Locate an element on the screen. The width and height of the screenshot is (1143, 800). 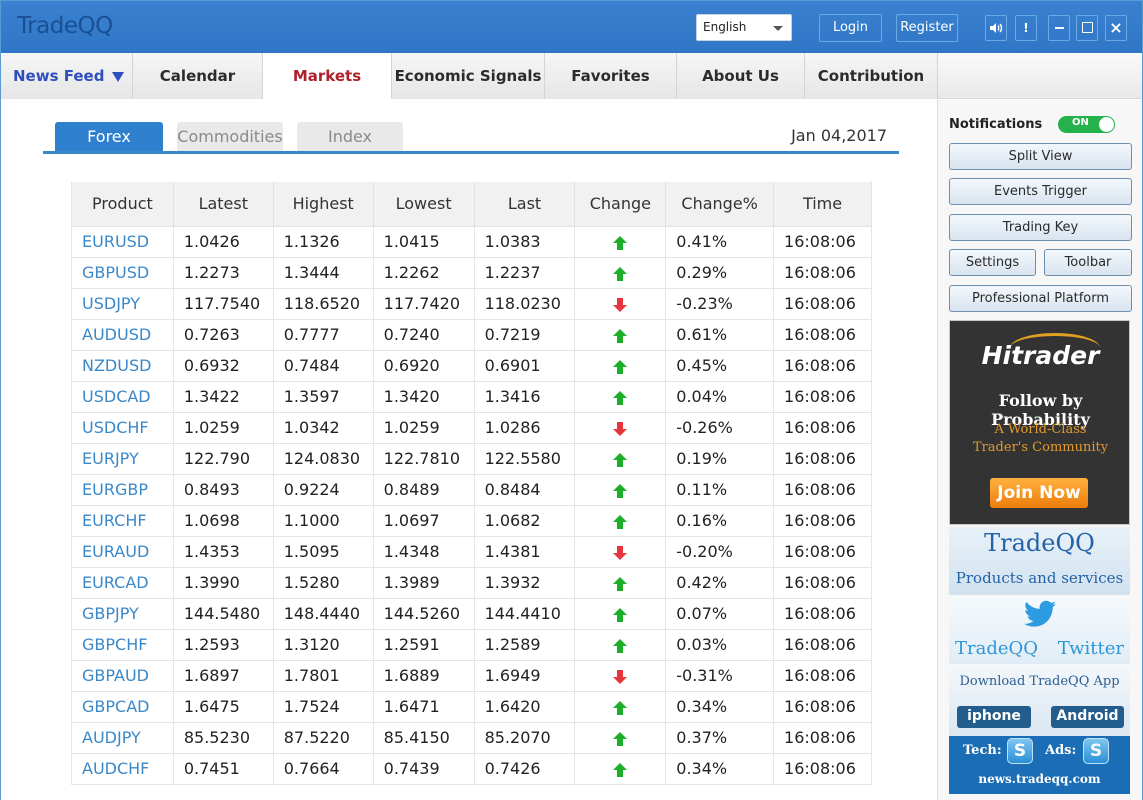
news-url-link: news.tradeqq.com is located at coordinates (1039, 779).